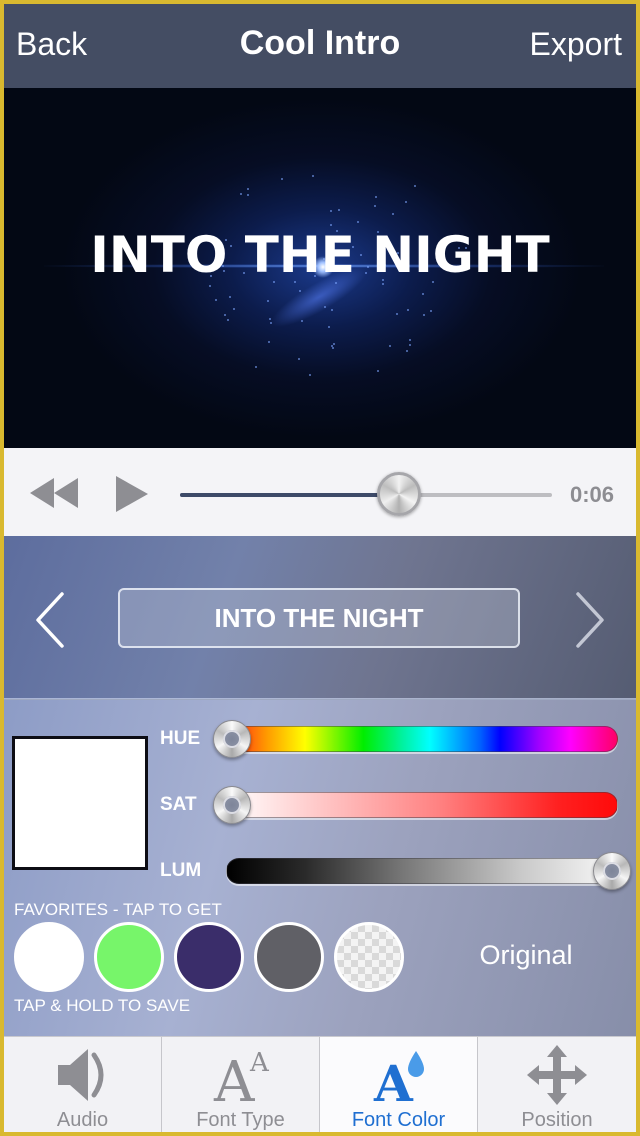  Describe the element at coordinates (320, 46) in the screenshot. I see `navigation-bar: Back Cool Intro Export` at that location.